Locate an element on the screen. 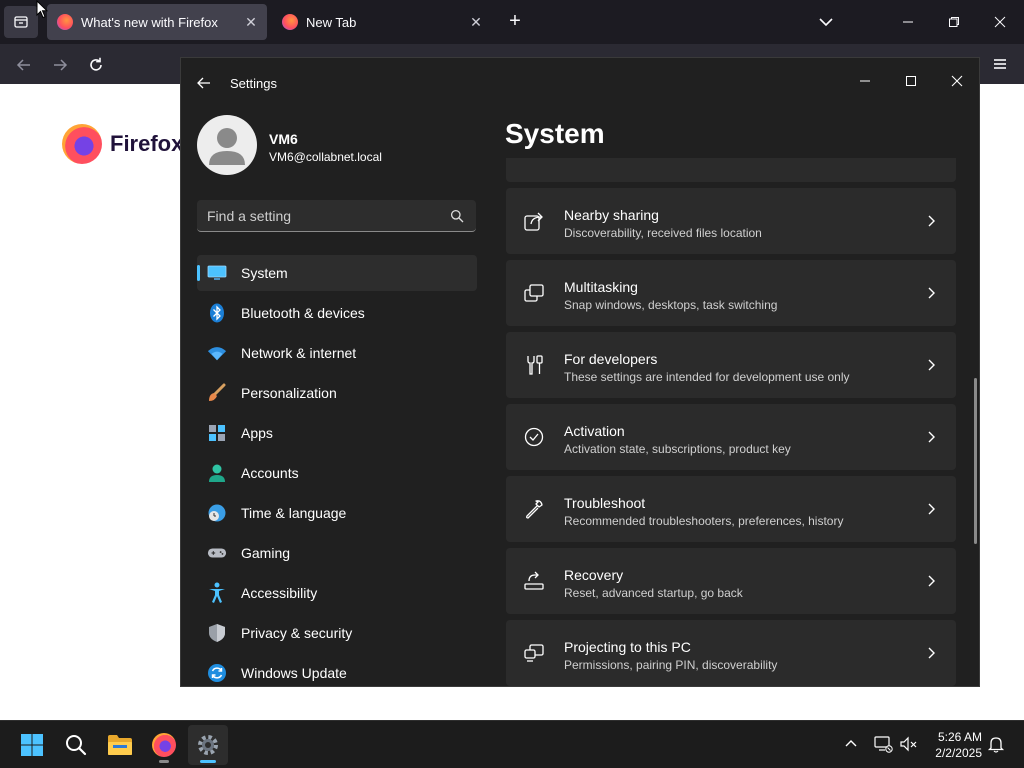 This screenshot has height=768, width=1024. search-icon is located at coordinates (457, 216).